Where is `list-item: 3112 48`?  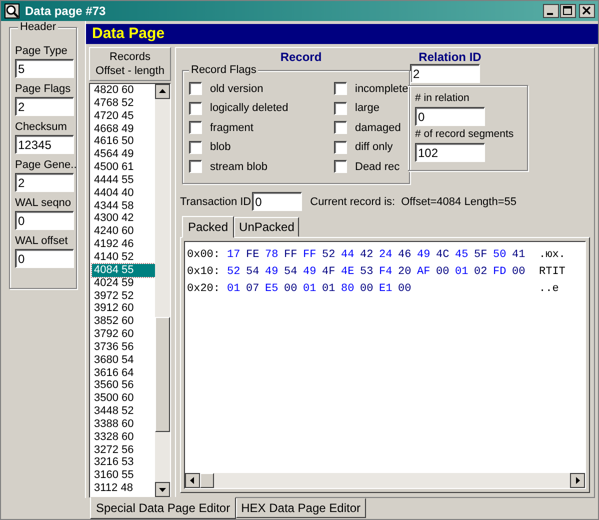 list-item: 3112 48 is located at coordinates (123, 488).